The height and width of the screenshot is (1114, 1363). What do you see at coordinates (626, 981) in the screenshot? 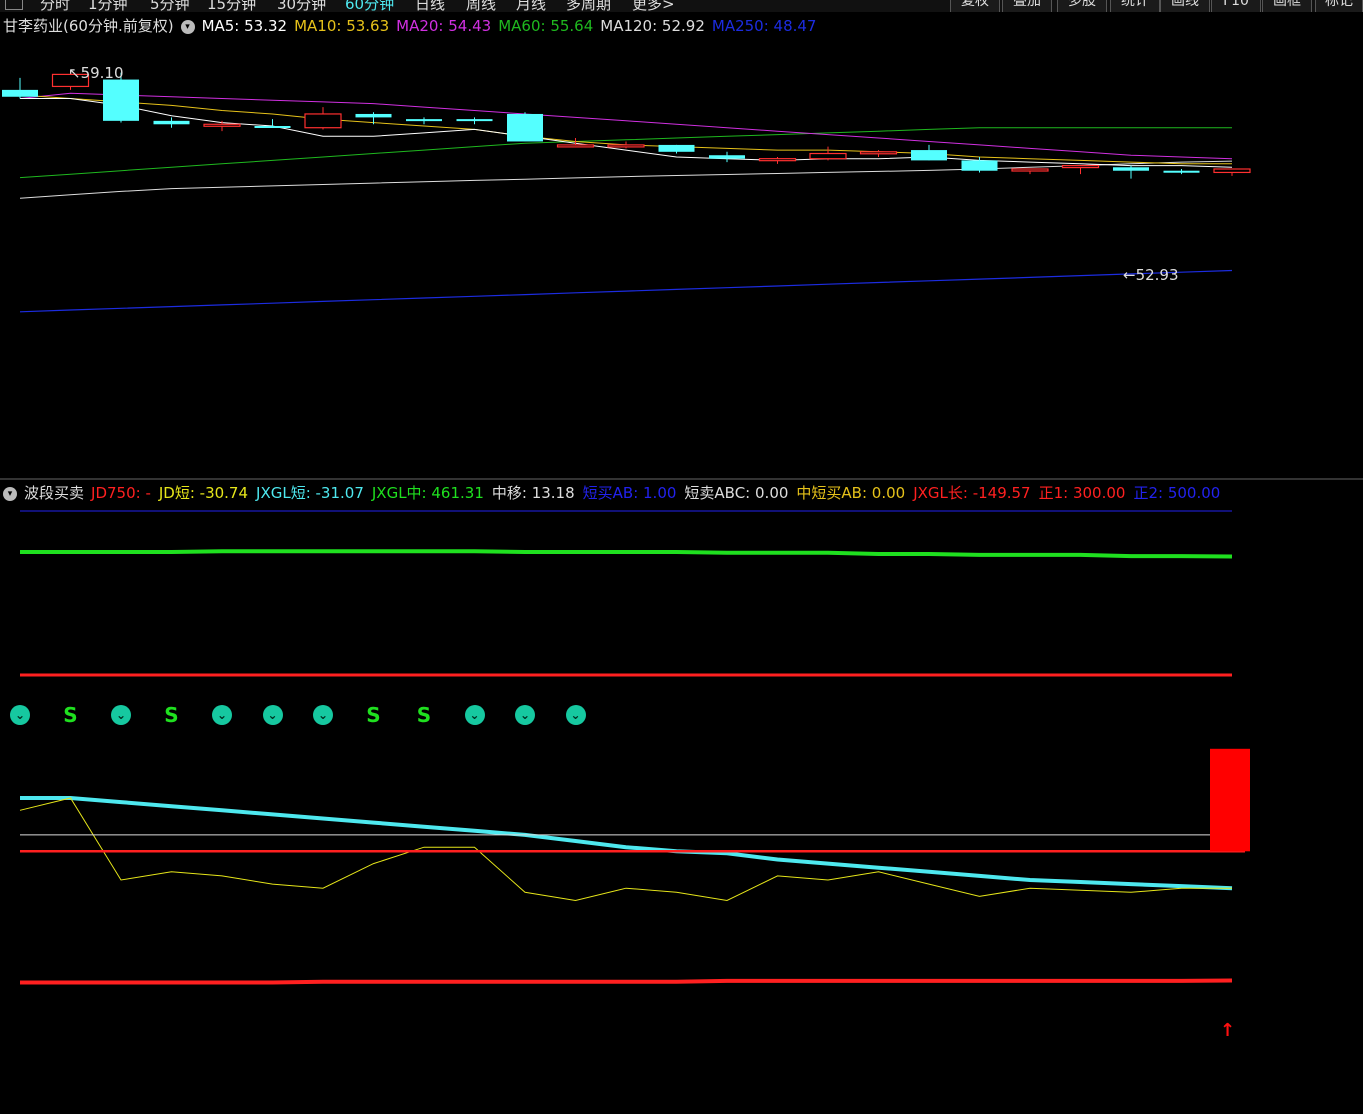
I see `series-JXGL长` at bounding box center [626, 981].